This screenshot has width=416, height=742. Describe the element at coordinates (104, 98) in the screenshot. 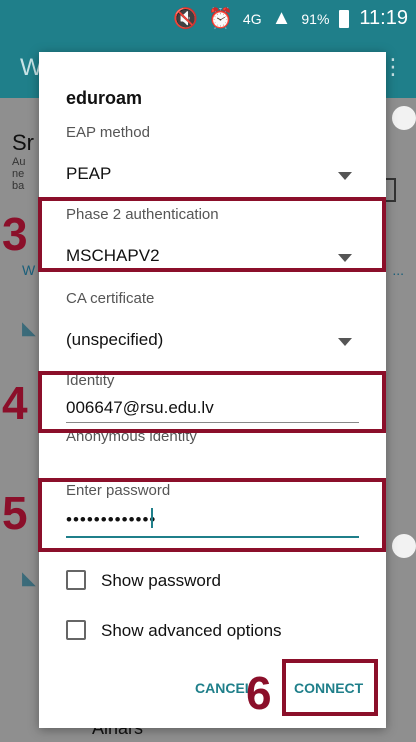

I see `dialog-title: eduroam` at that location.